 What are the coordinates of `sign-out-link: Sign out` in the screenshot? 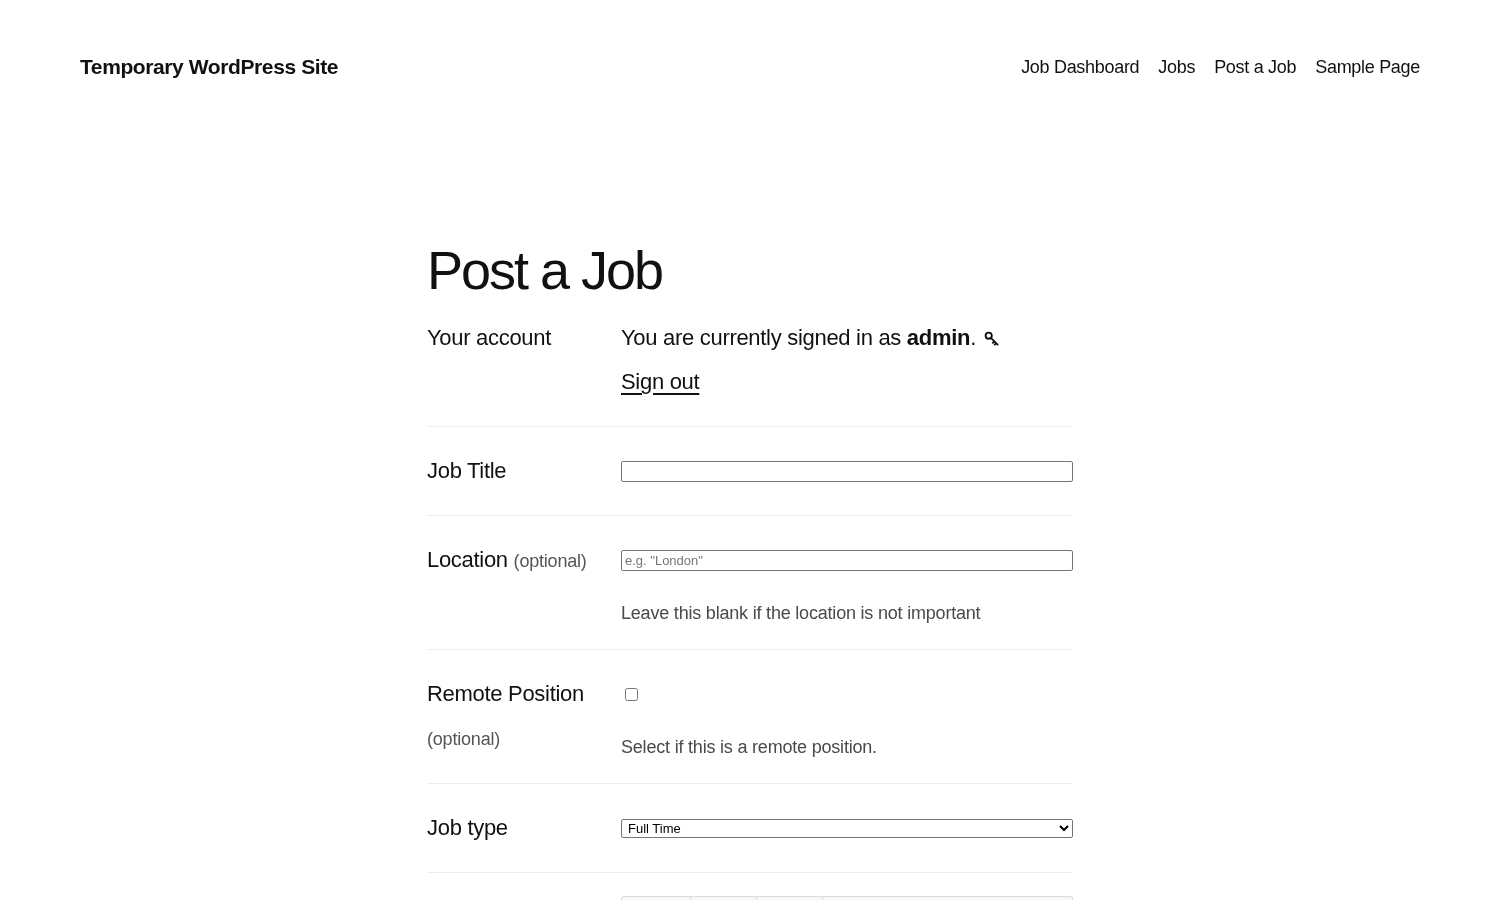 It's located at (660, 381).